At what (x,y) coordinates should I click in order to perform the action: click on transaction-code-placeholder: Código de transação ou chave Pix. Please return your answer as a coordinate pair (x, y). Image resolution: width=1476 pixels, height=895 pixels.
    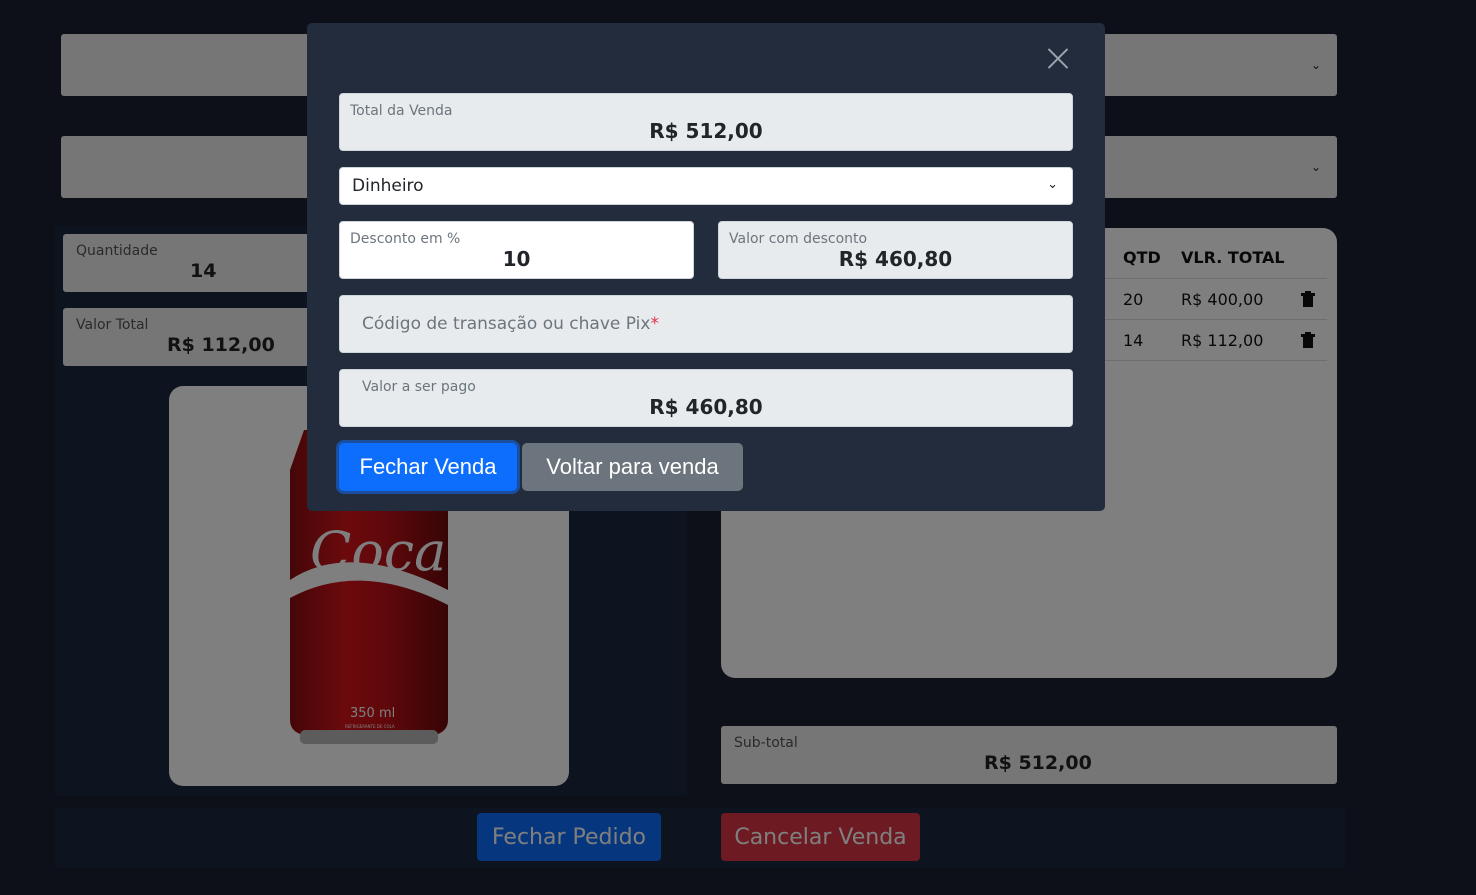
    Looking at the image, I should click on (506, 324).